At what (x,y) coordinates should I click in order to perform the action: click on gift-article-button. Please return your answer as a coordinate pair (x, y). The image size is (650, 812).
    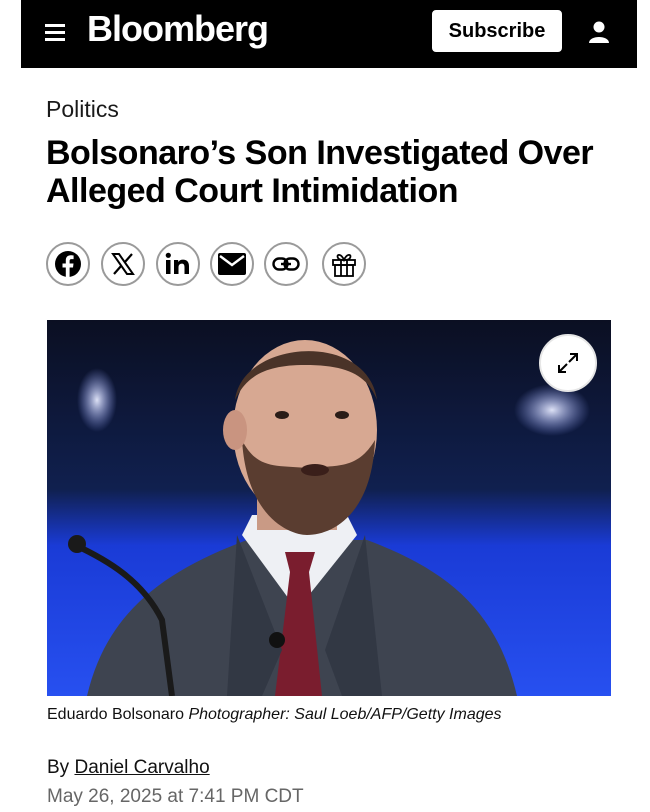
    Looking at the image, I should click on (344, 264).